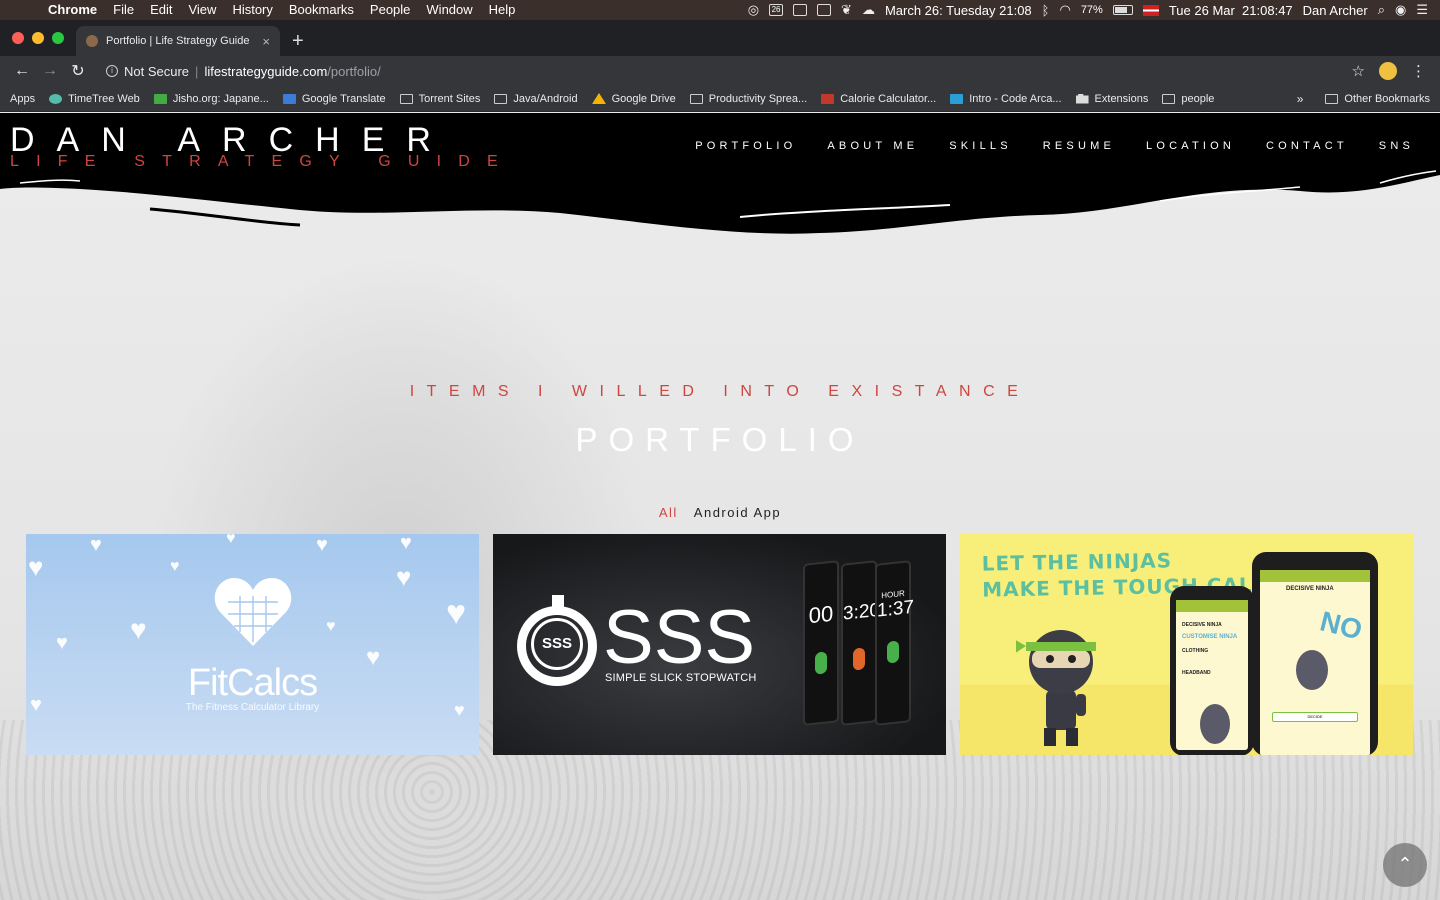 Image resolution: width=1440 pixels, height=900 pixels. Describe the element at coordinates (1212, 606) in the screenshot. I see `phone-app-bar` at that location.